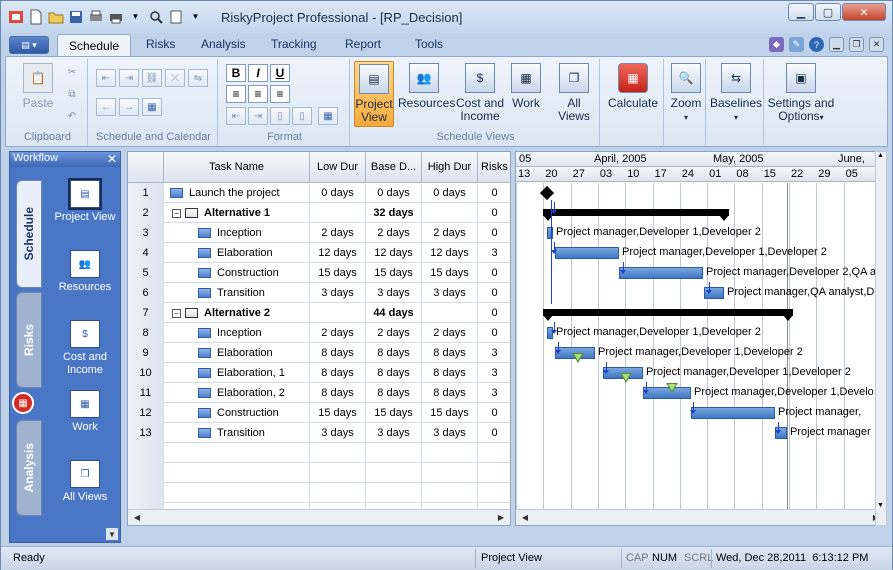  I want to click on doc-close-button: ✕, so click(876, 44).